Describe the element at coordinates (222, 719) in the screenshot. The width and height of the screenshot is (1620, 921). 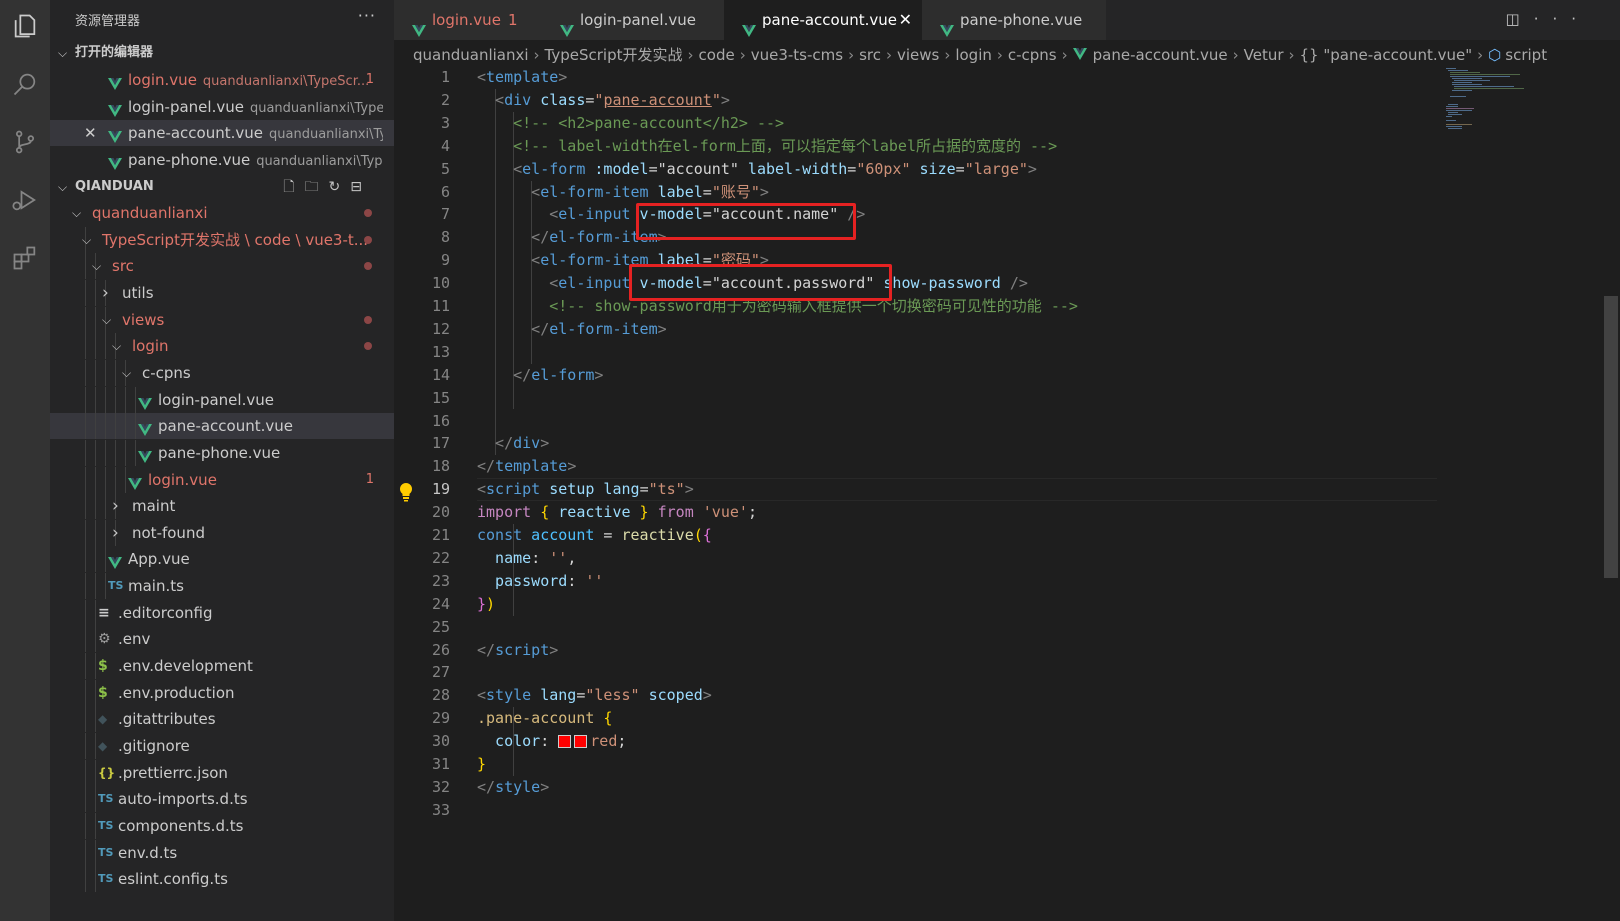
I see `tree-item: ◆ .gitattributes` at that location.